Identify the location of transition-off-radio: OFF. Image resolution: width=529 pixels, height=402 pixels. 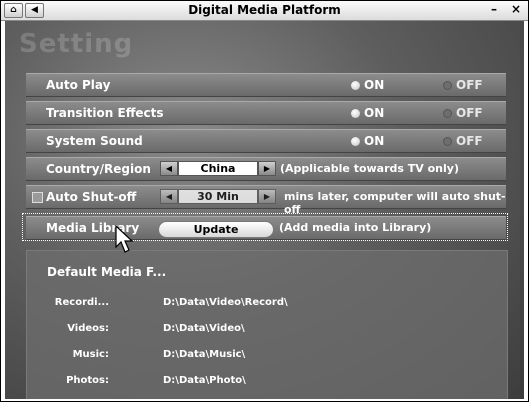
(463, 113).